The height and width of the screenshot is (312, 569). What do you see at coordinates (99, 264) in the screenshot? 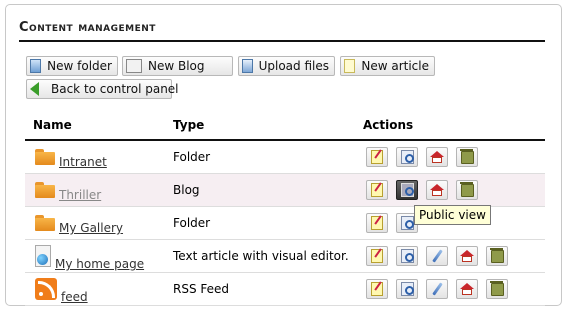
I see `item-link: My home page` at bounding box center [99, 264].